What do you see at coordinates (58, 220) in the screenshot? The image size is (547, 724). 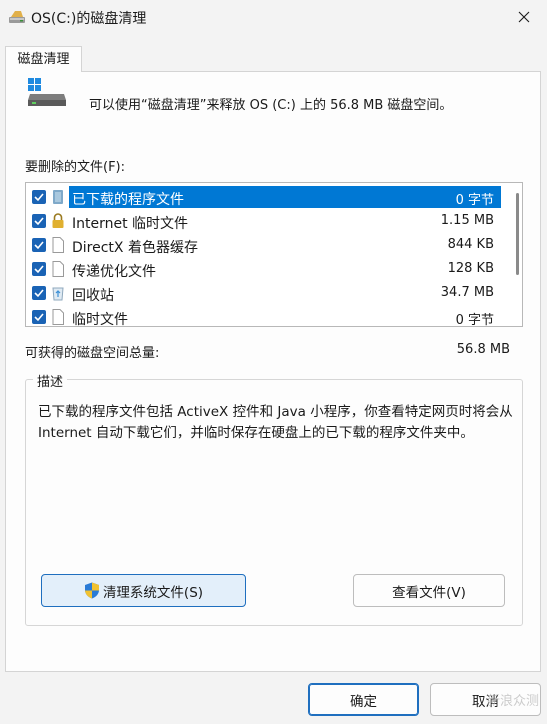 I see `lock-icon` at bounding box center [58, 220].